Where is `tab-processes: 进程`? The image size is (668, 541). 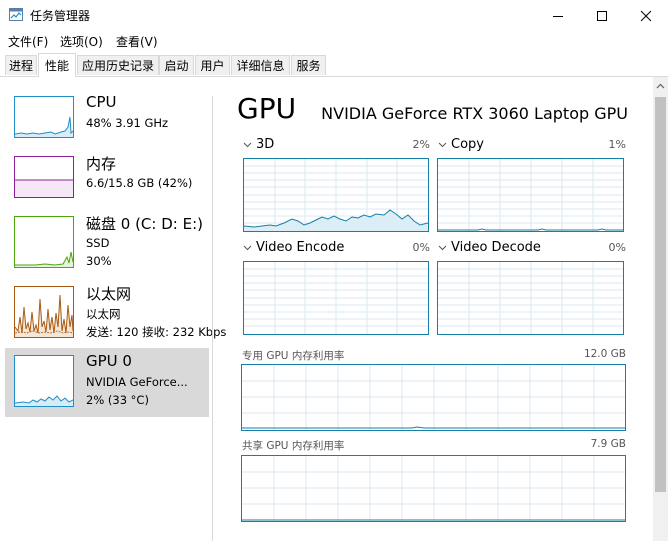
tab-processes: 进程 is located at coordinates (21, 65).